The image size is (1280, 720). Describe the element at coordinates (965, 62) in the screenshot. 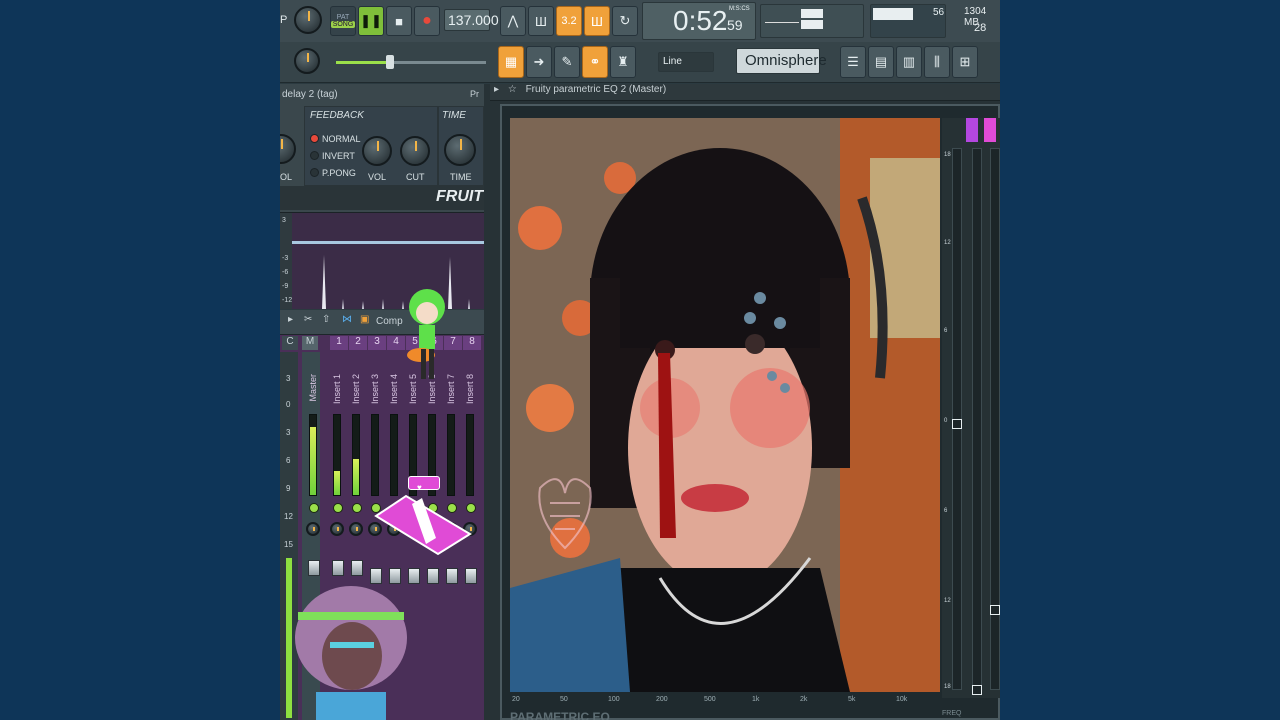

I see `browser-button: ⊞` at that location.